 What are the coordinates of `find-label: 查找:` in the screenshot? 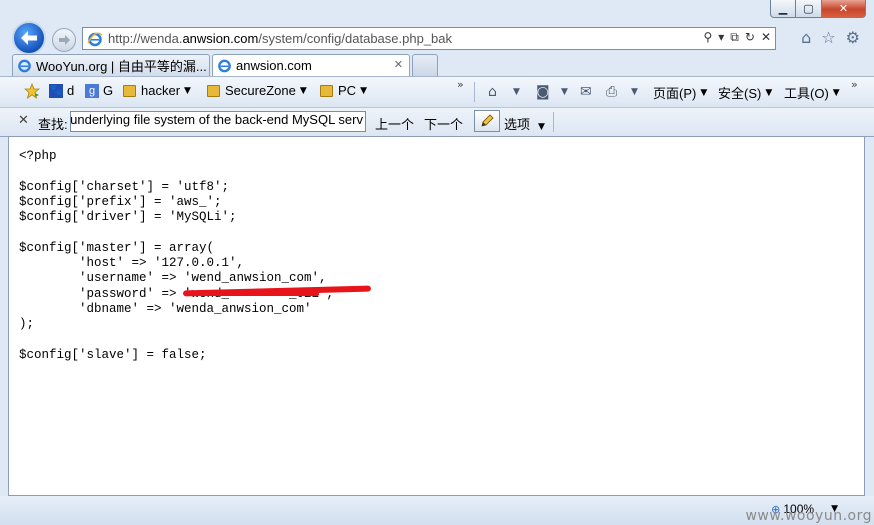 It's located at (53, 124).